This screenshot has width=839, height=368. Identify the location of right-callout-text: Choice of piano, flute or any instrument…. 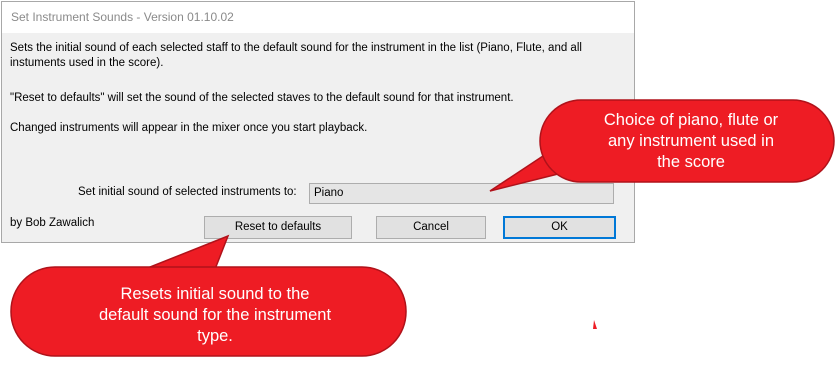
(691, 141).